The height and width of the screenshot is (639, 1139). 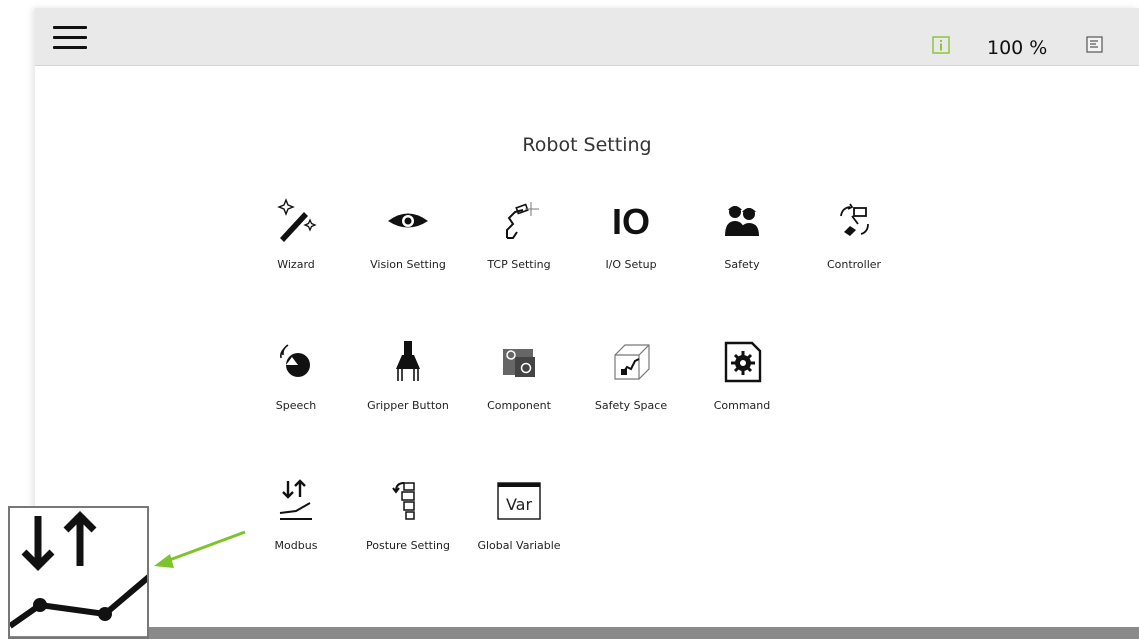 I want to click on tile-modbus: Modbus, so click(x=296, y=520).